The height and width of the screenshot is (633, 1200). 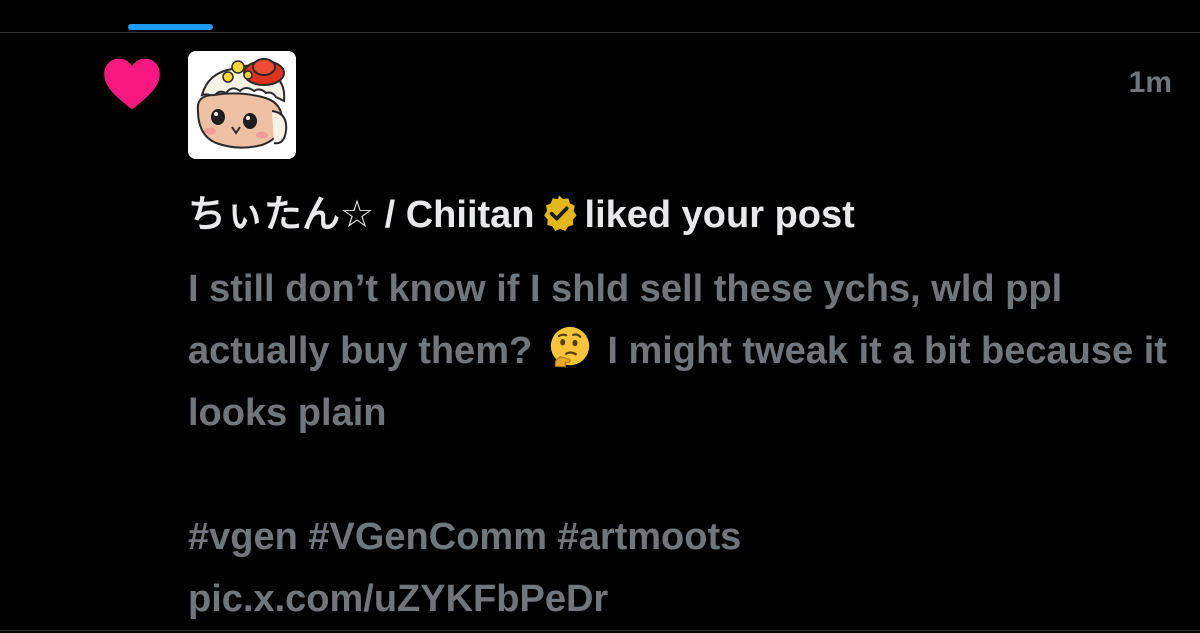 I want to click on verified-badge-icon, so click(x=560, y=213).